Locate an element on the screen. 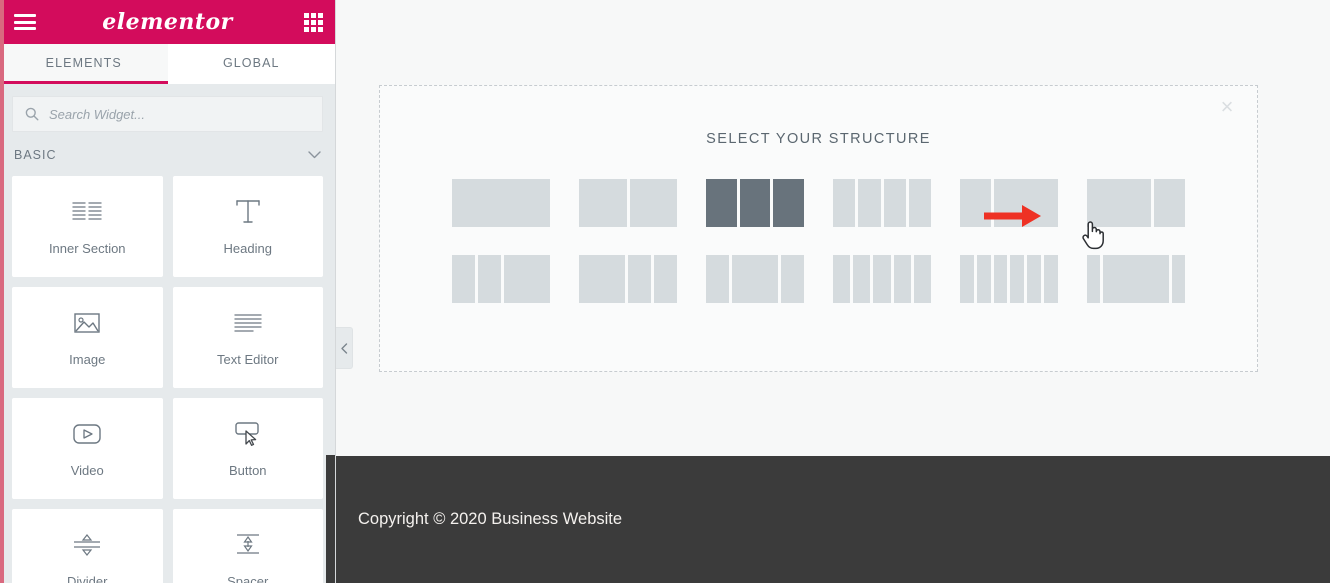 This screenshot has height=583, width=1330. widget-divider: Divider is located at coordinates (87, 546).